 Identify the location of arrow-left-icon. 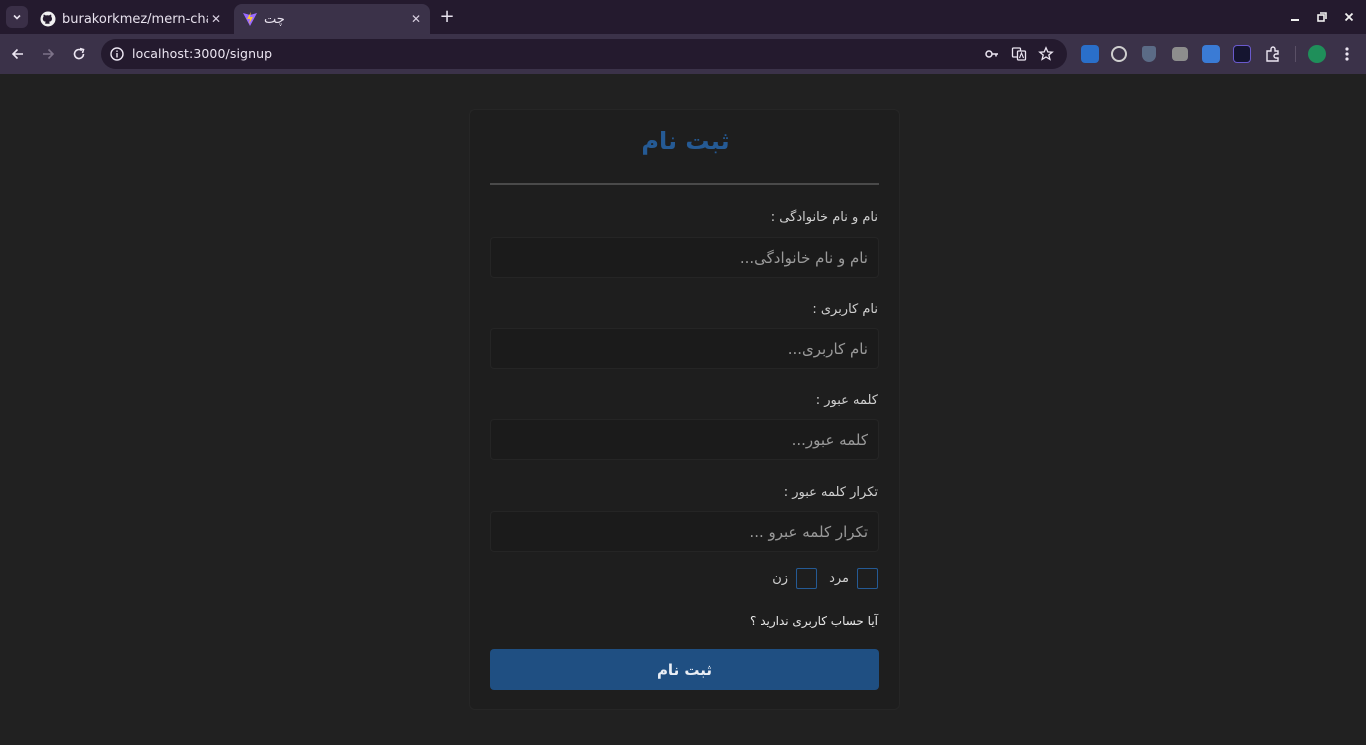
(17, 54).